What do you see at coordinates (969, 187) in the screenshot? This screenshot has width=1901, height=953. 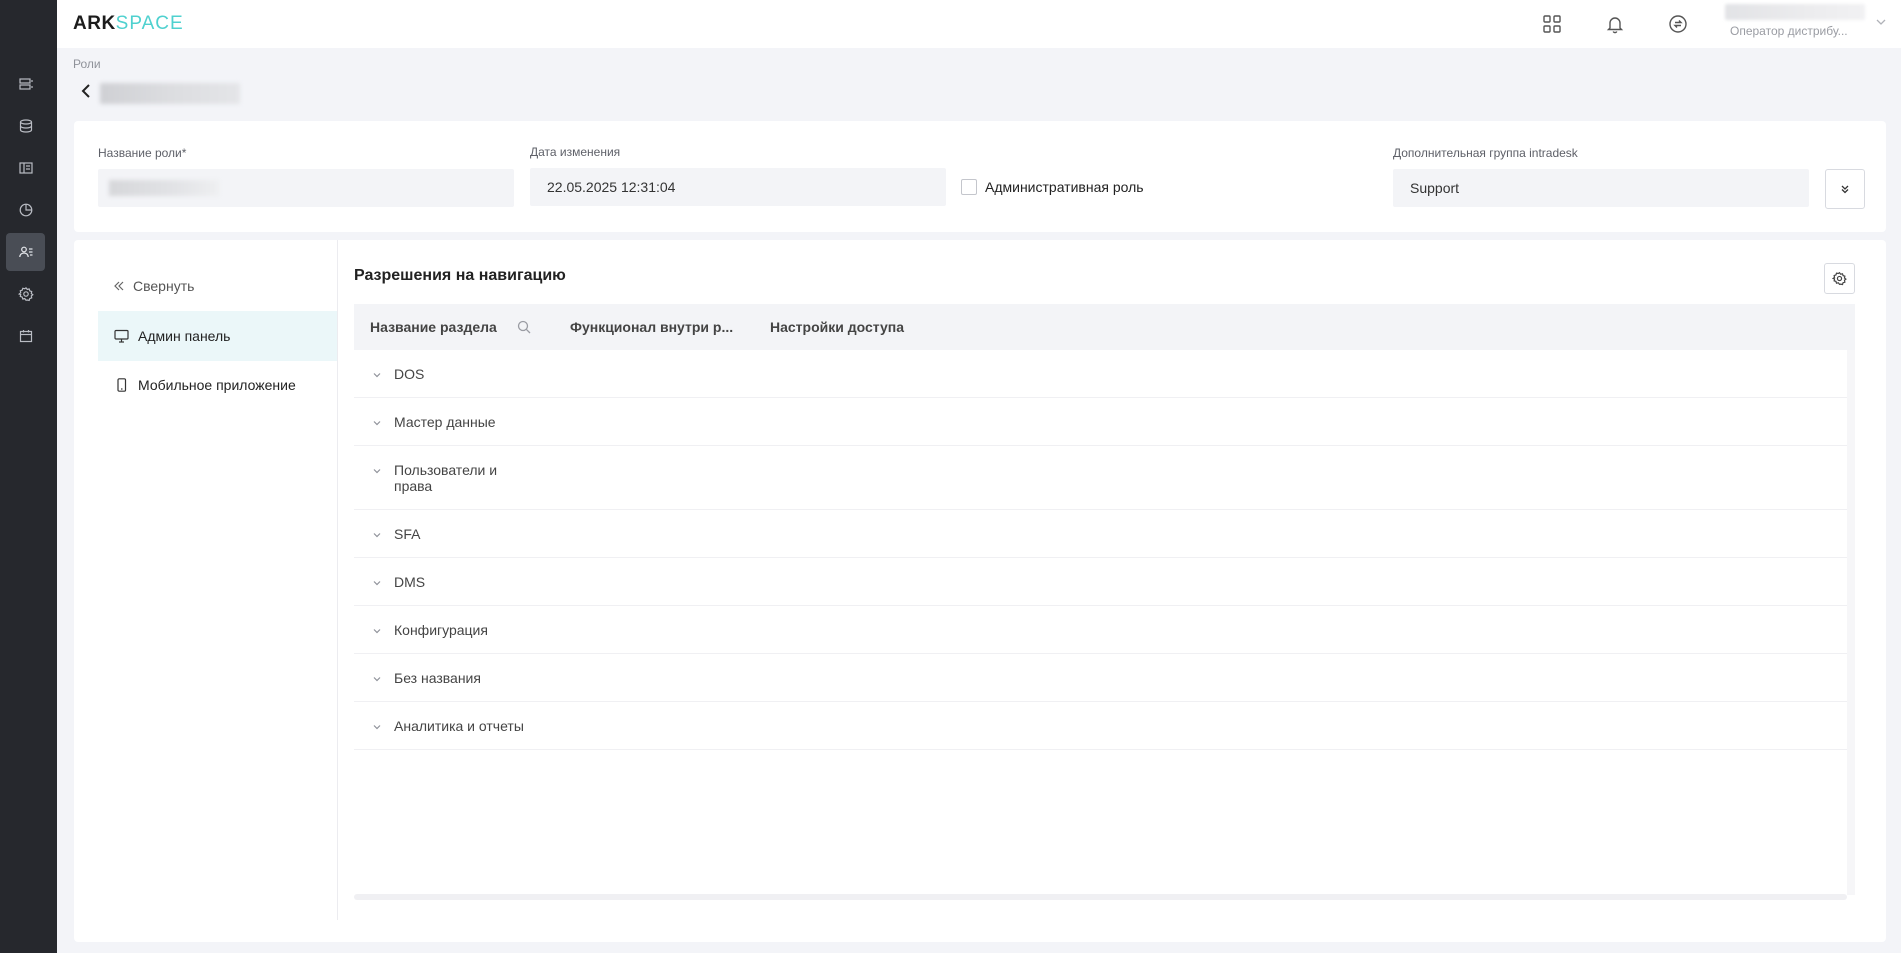 I see `admin-role-checkbox` at bounding box center [969, 187].